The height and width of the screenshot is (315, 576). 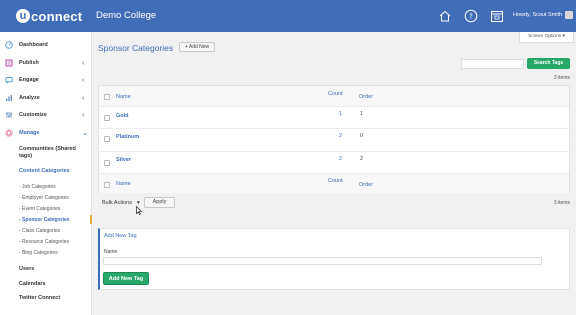 What do you see at coordinates (85, 133) in the screenshot?
I see `chevron-down-icon: ⌄` at bounding box center [85, 133].